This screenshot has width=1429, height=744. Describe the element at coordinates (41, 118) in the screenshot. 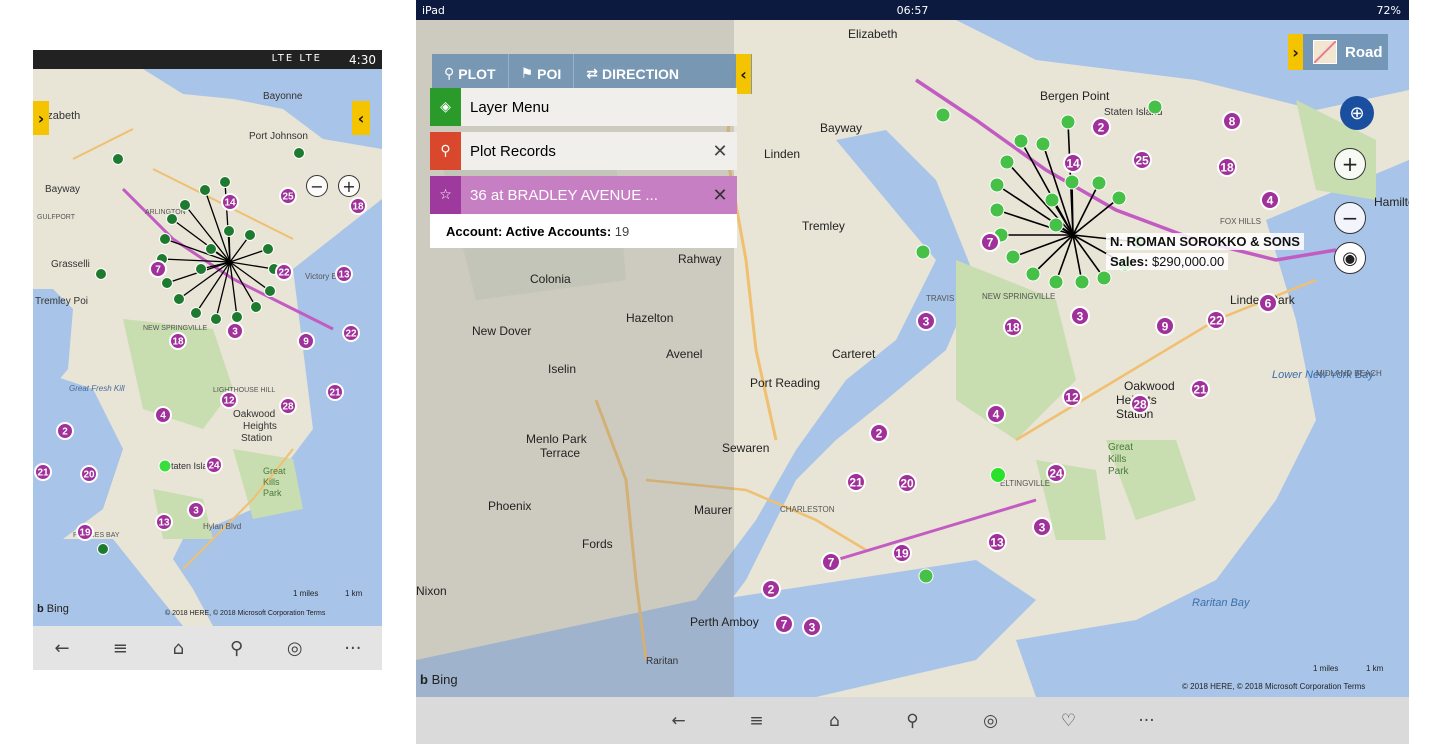

I see `phone-expand-panel-button: ›` at that location.